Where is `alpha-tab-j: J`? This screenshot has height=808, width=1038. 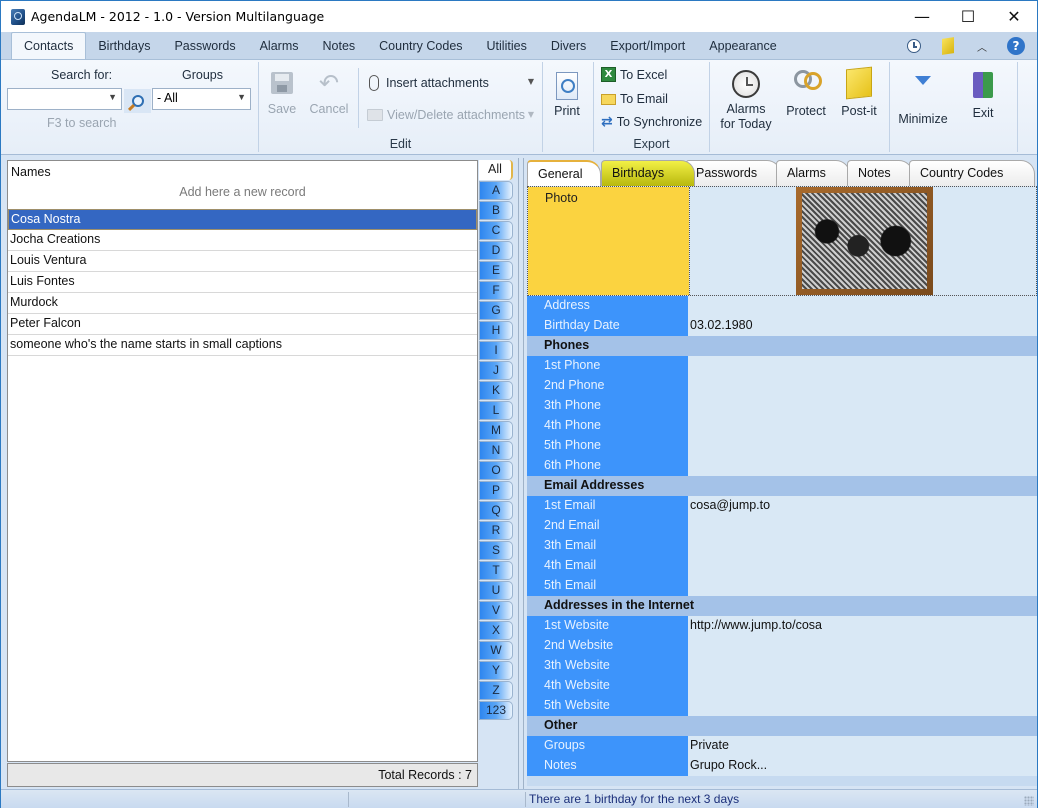
alpha-tab-j: J is located at coordinates (496, 370).